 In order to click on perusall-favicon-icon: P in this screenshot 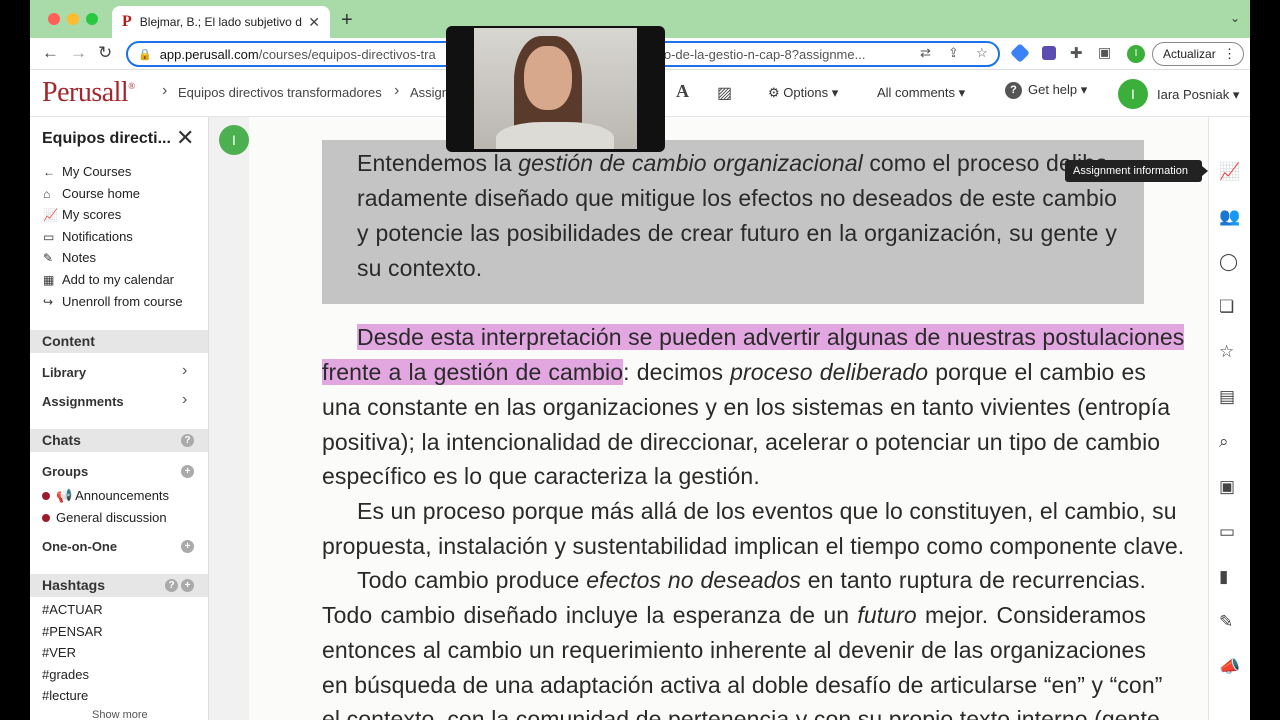, I will do `click(127, 21)`.